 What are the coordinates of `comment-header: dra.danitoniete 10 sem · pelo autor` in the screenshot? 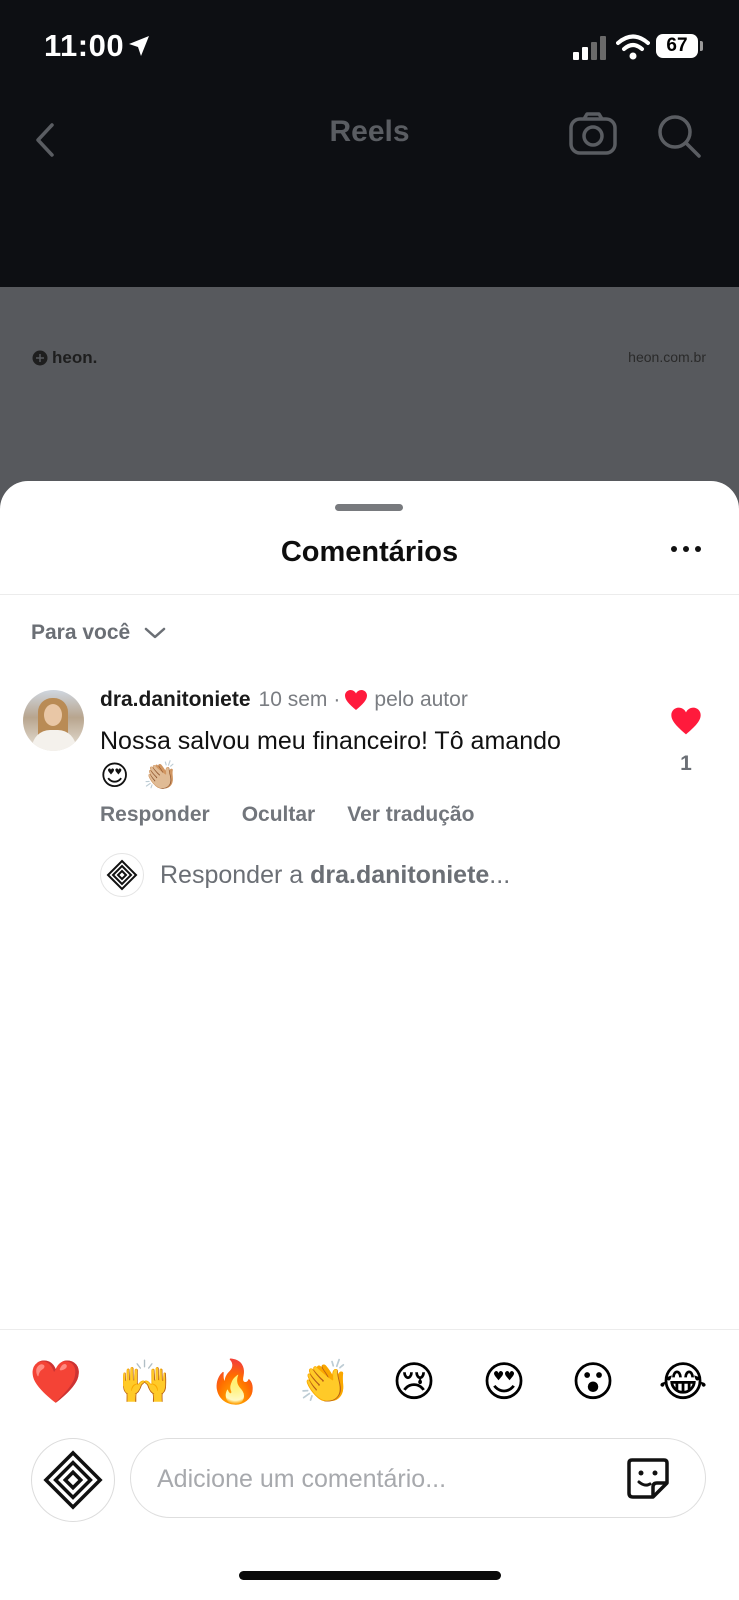 It's located at (284, 700).